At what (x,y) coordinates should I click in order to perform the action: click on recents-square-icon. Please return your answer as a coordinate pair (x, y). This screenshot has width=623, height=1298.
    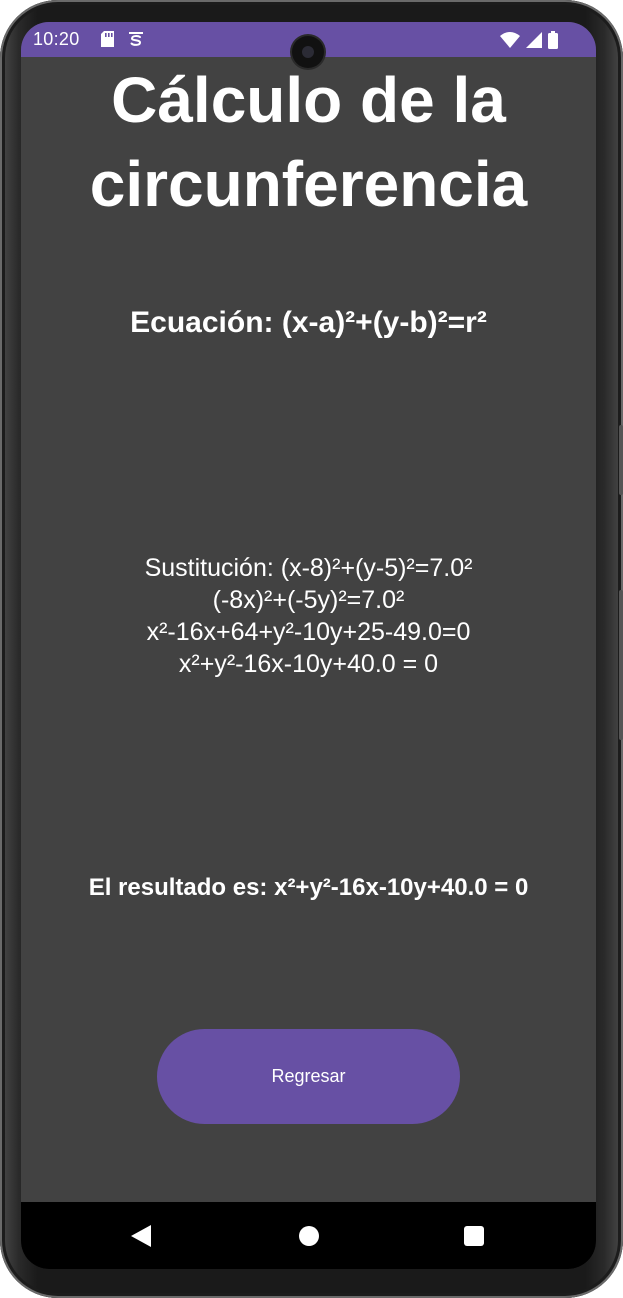
    Looking at the image, I should click on (474, 1236).